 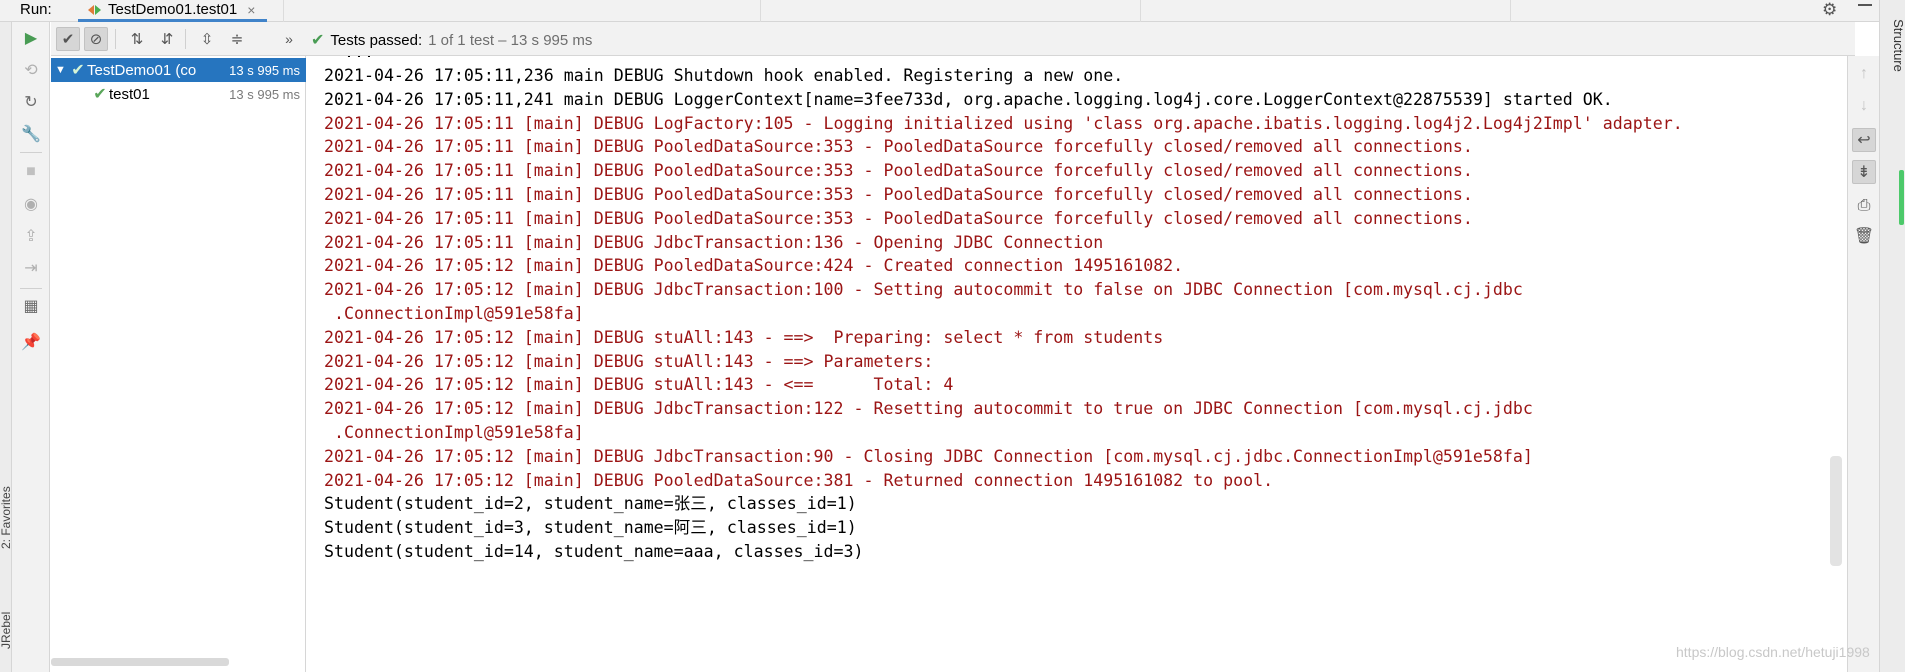 What do you see at coordinates (251, 10) in the screenshot?
I see `close-tab-icon: ×` at bounding box center [251, 10].